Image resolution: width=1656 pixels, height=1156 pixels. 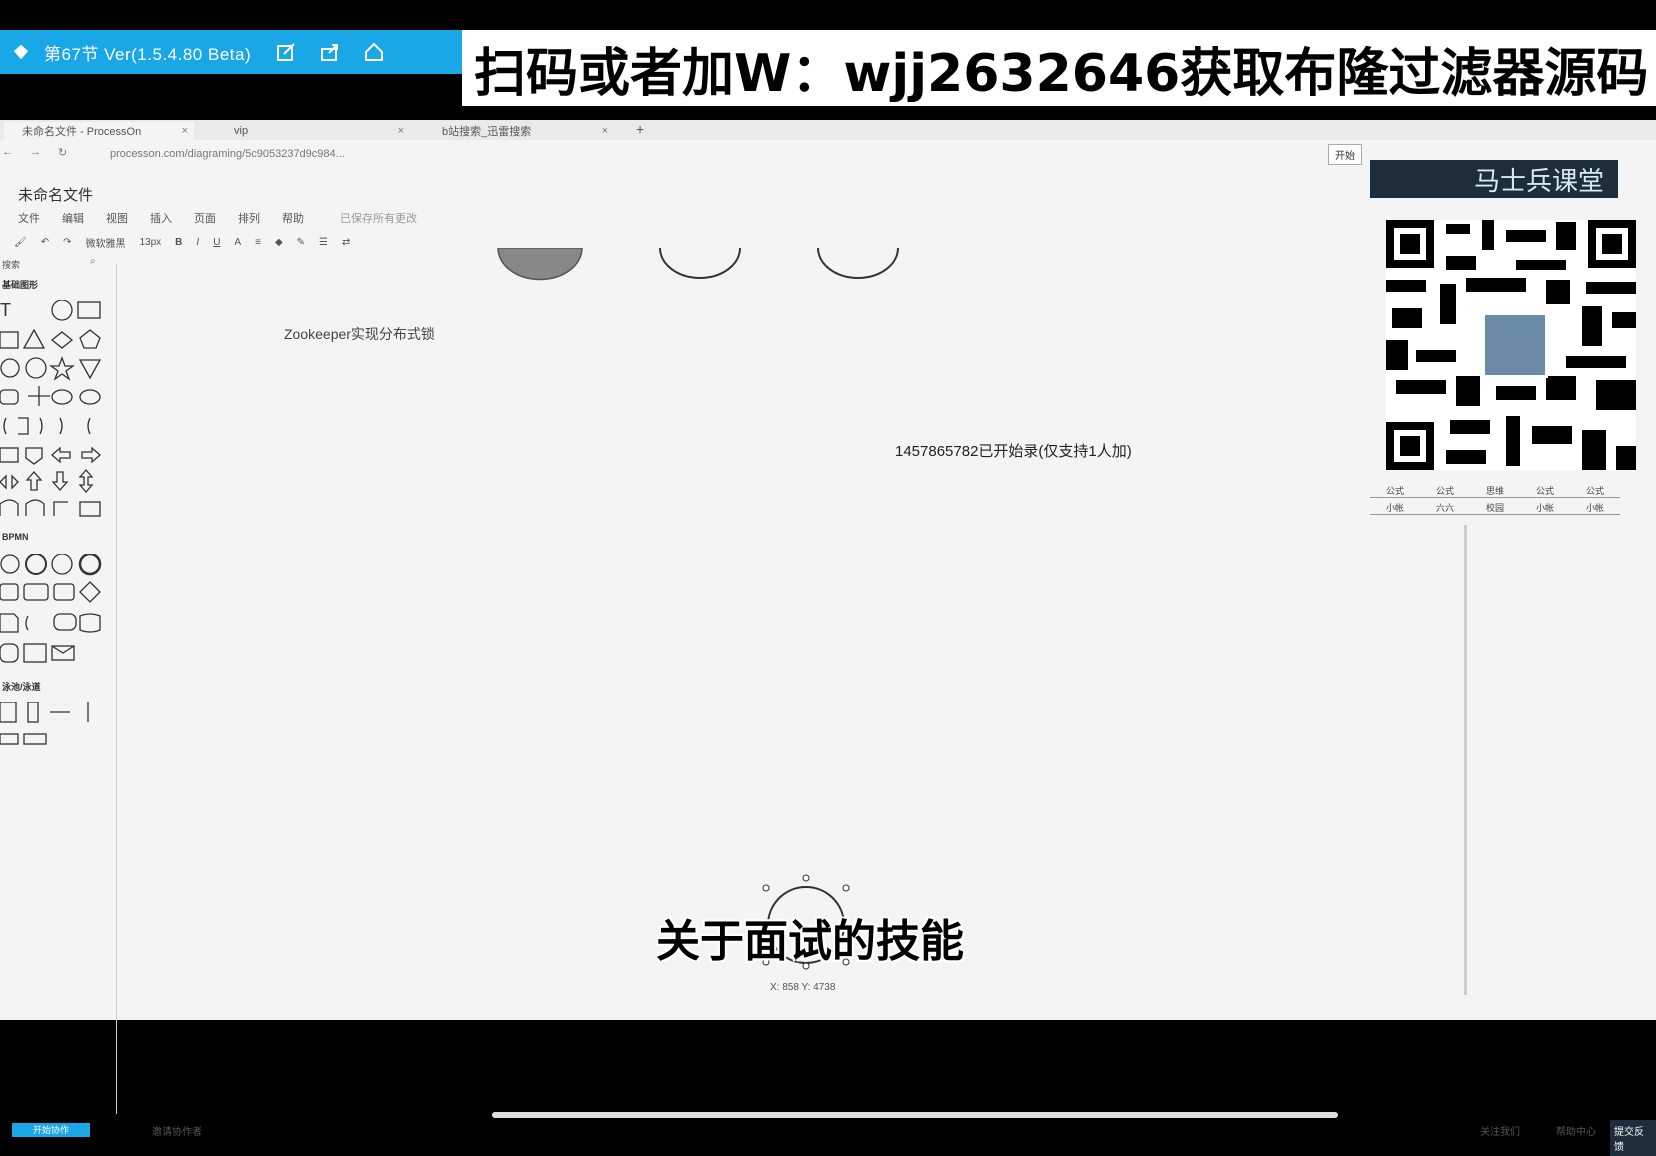 What do you see at coordinates (1576, 1130) in the screenshot?
I see `help-link: 帮助中心` at bounding box center [1576, 1130].